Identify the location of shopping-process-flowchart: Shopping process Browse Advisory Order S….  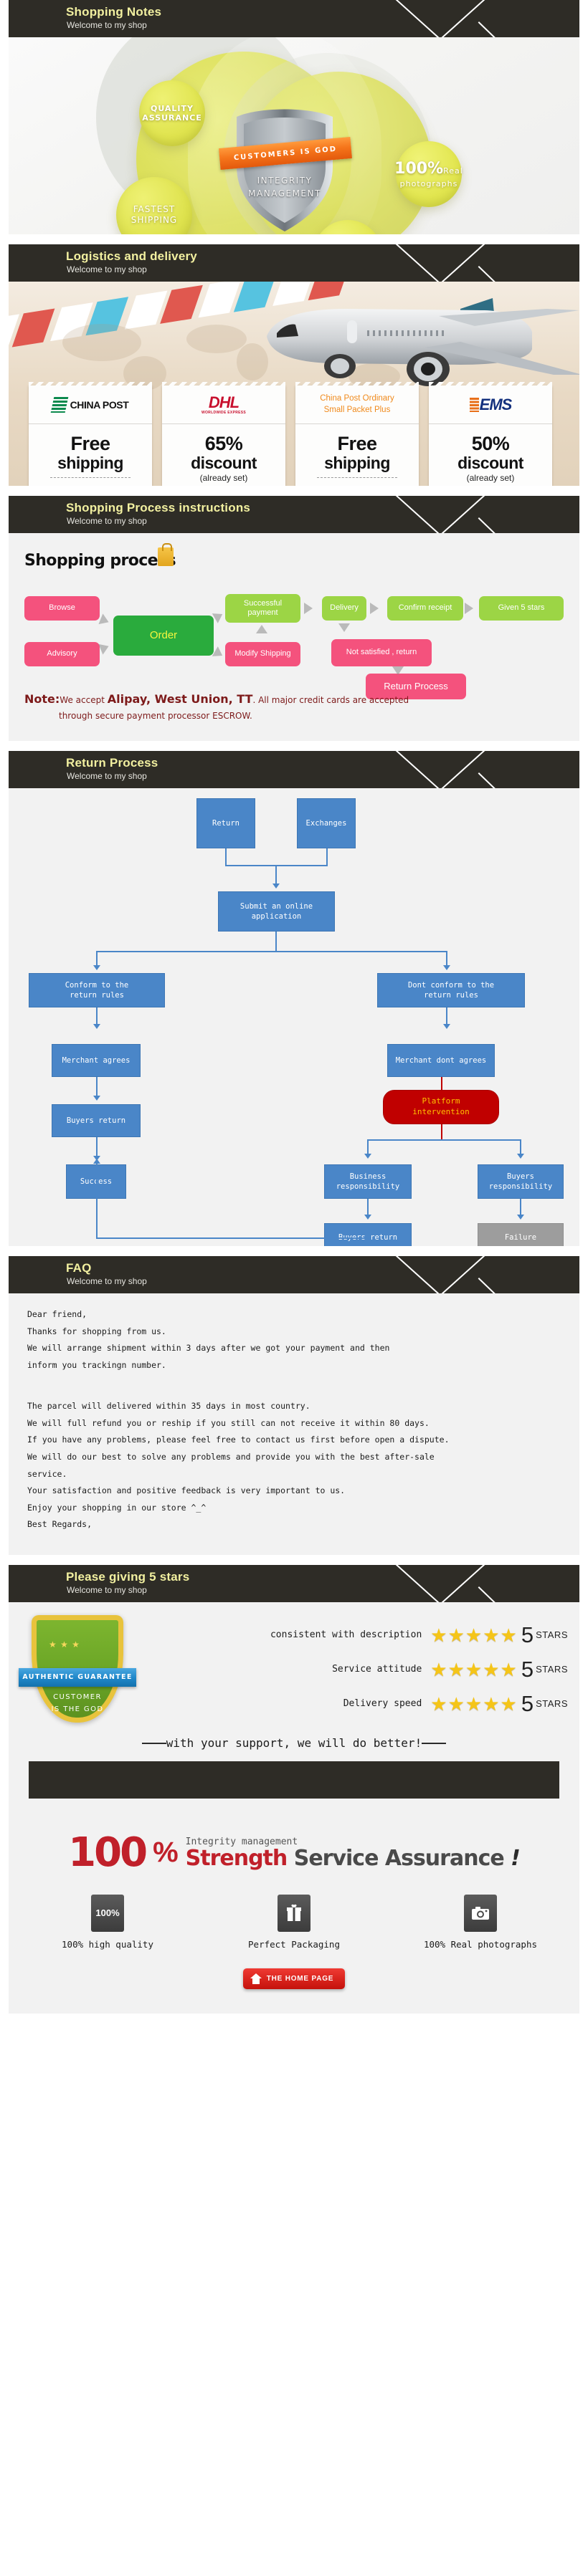
(294, 637).